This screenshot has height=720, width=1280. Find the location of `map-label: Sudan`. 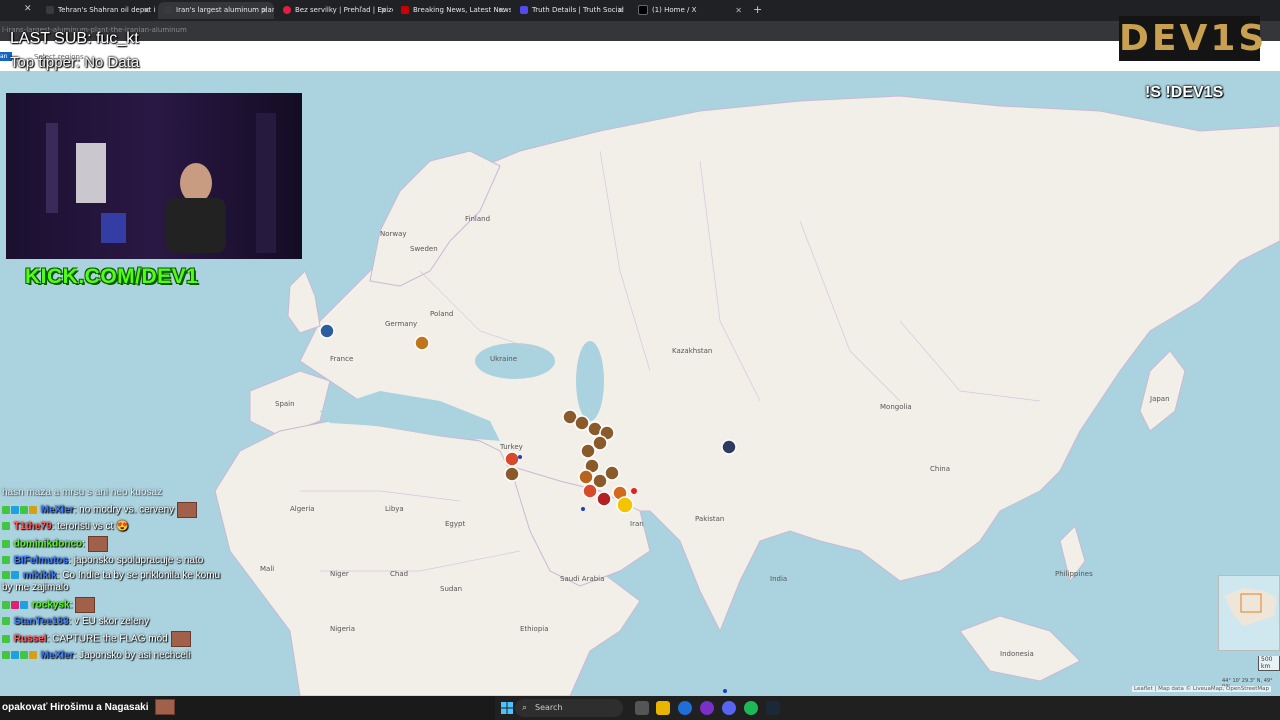

map-label: Sudan is located at coordinates (451, 589).